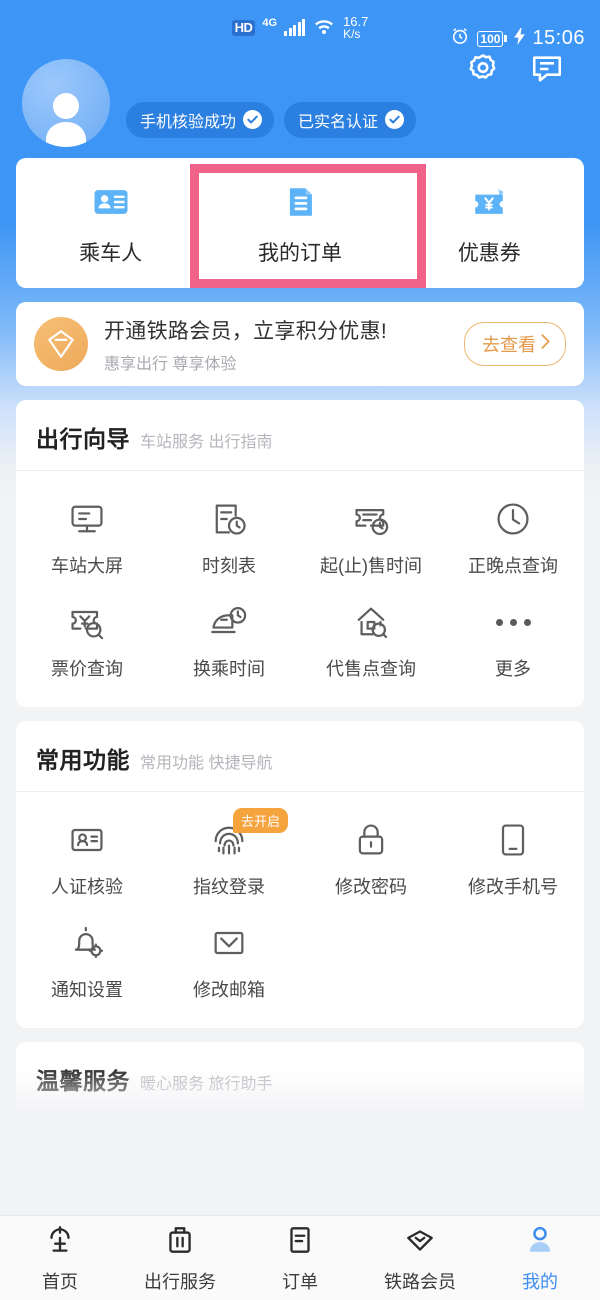  I want to click on grid-item-label: 通知设置, so click(87, 990).